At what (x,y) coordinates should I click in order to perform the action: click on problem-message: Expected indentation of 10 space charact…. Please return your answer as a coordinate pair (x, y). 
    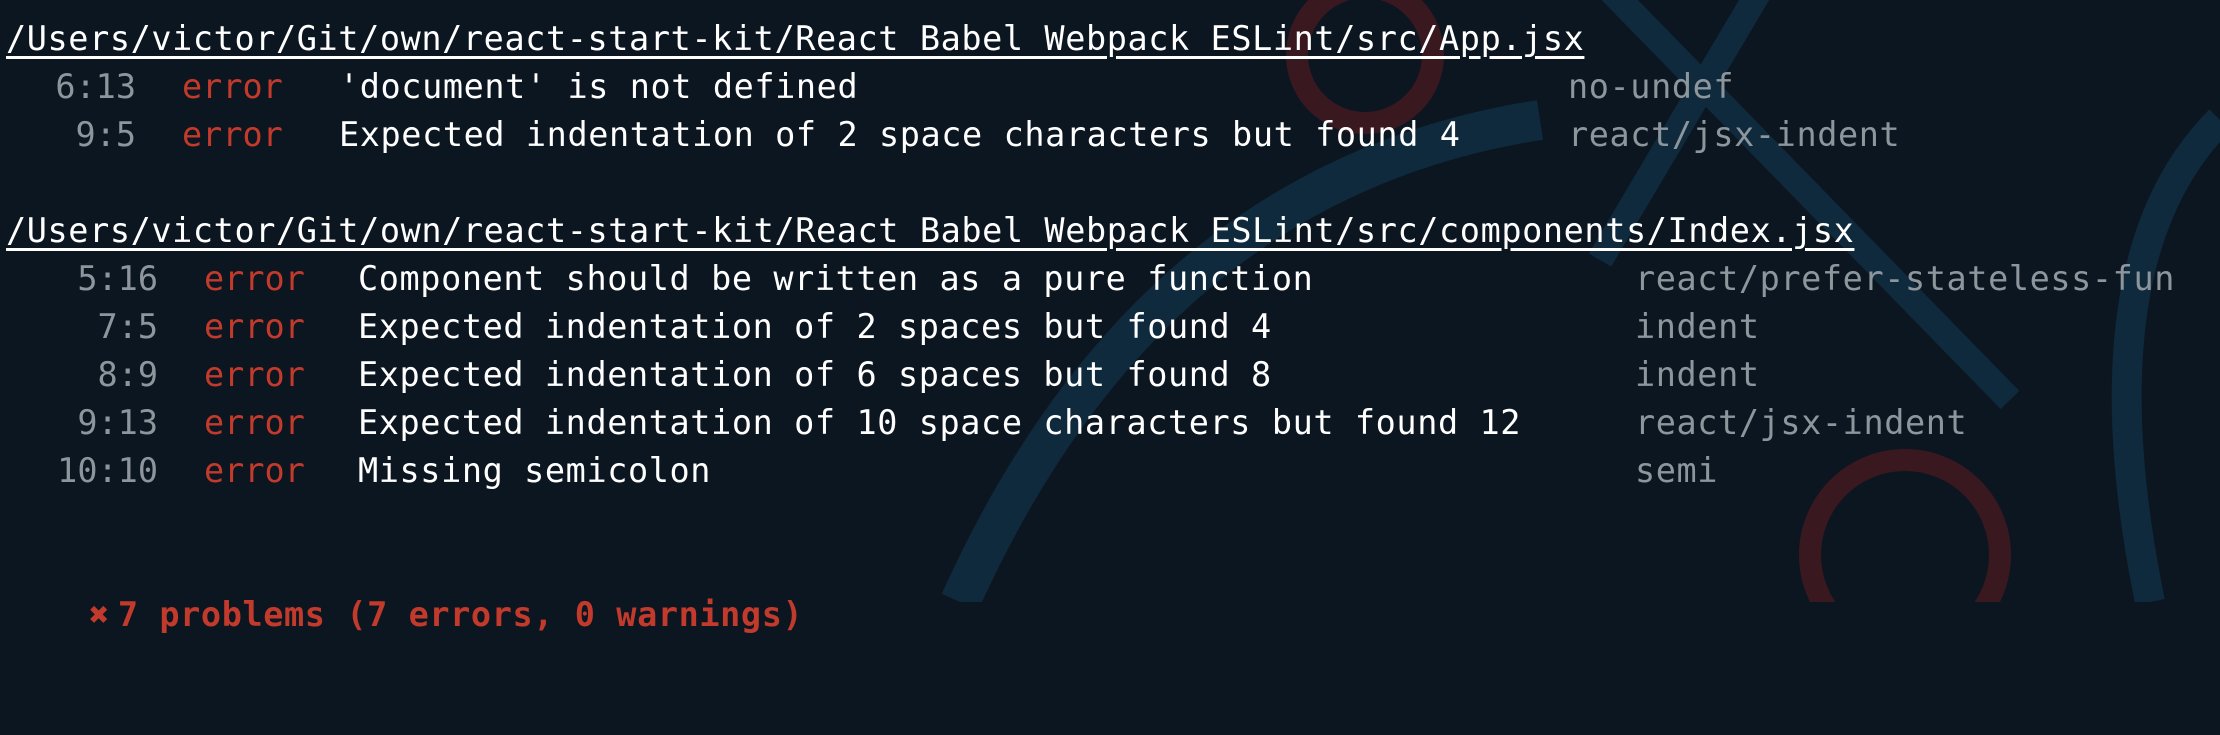
    Looking at the image, I should click on (940, 422).